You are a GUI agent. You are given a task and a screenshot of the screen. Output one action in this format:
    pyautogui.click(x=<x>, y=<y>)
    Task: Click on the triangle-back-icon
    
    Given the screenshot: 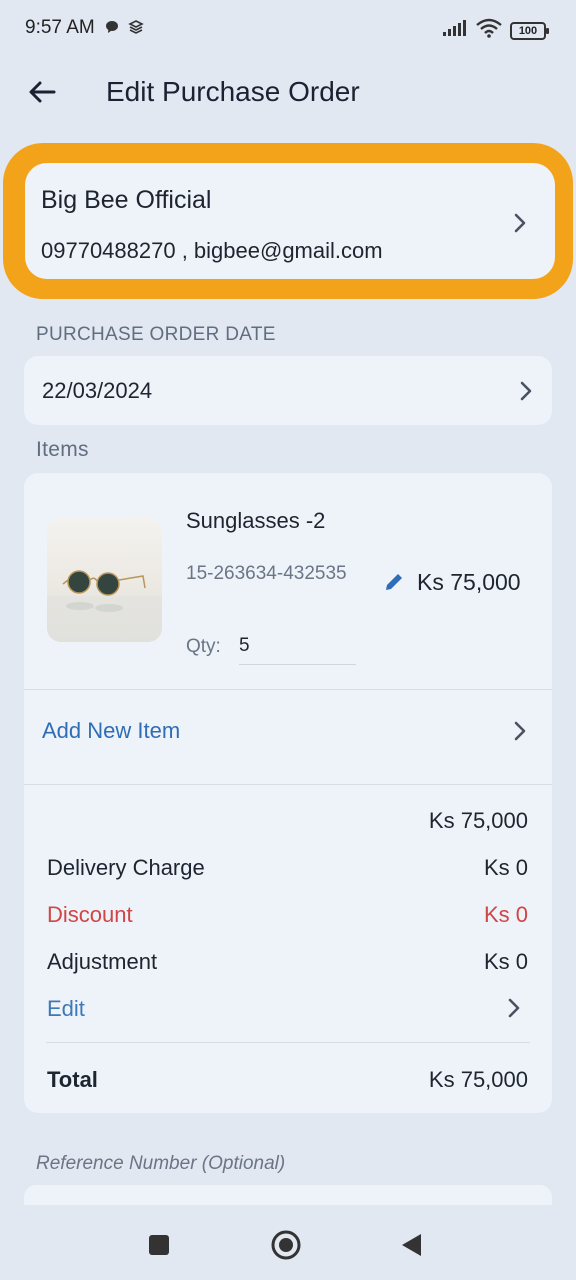 What is the action you would take?
    pyautogui.click(x=411, y=1245)
    